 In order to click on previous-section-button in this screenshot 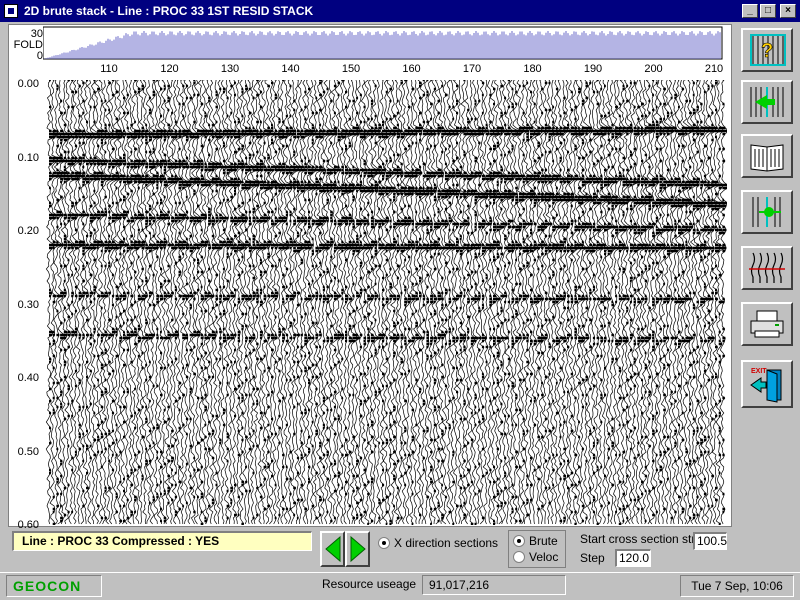, I will do `click(332, 549)`.